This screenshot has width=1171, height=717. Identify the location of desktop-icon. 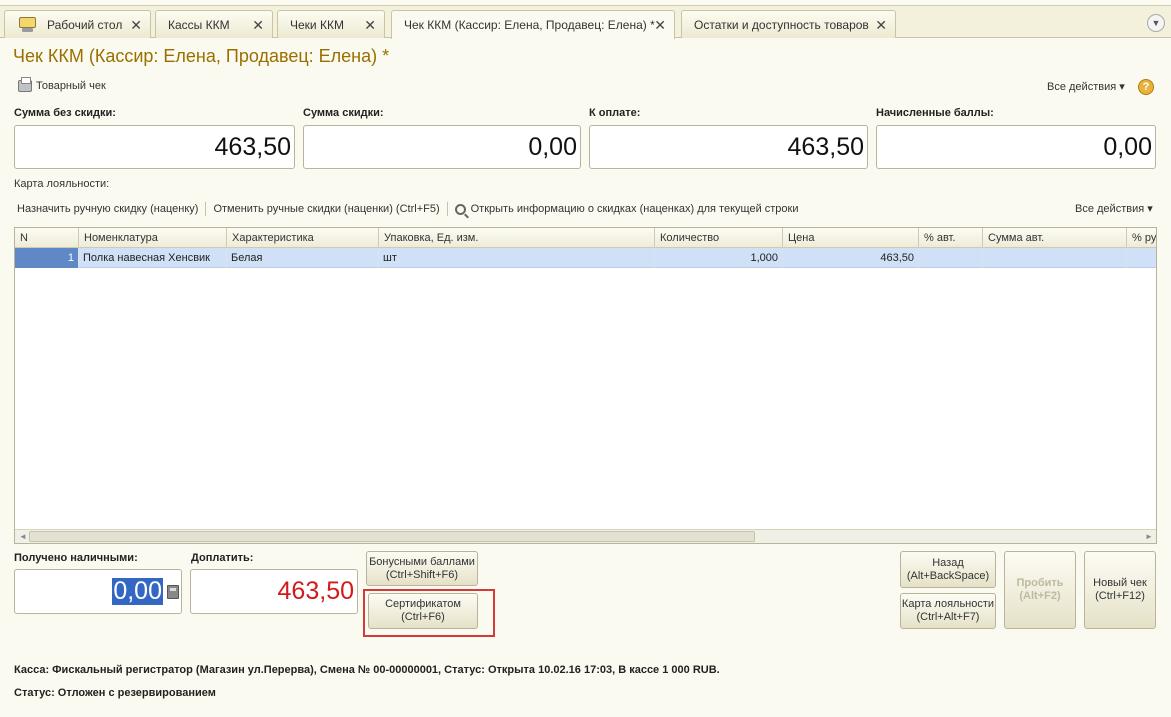
(28, 25).